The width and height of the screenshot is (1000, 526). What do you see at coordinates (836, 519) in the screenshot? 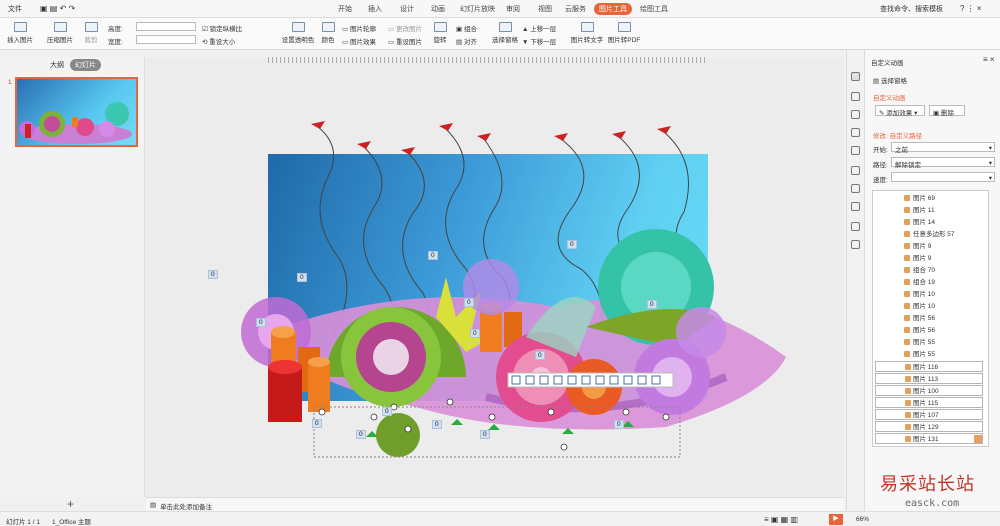
I see `play-icon: ▶` at bounding box center [836, 519].